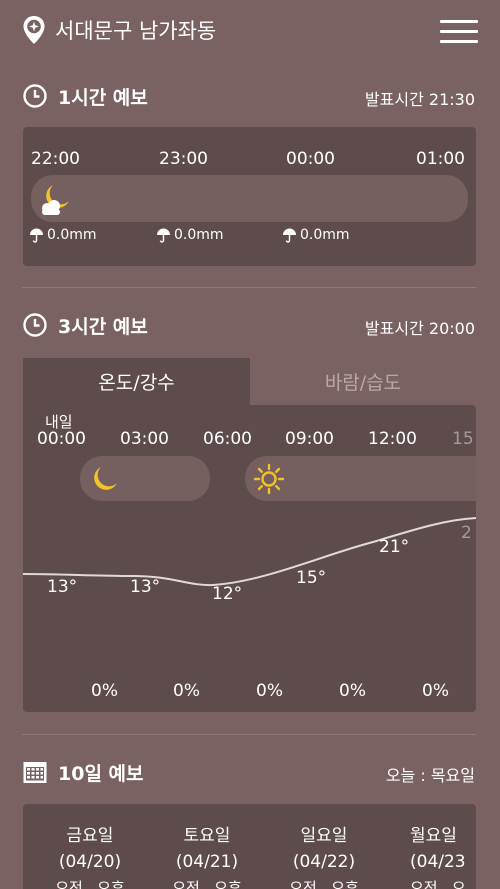 This screenshot has height=889, width=500. I want to click on three-hour-time: 00:00, so click(61, 439).